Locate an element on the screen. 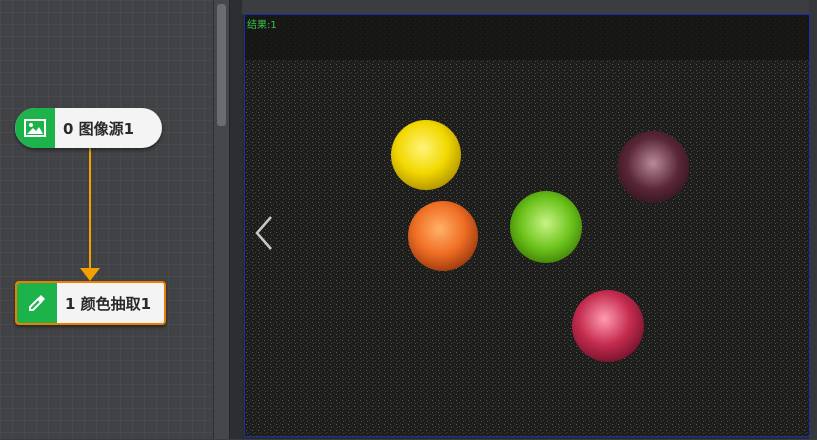 This screenshot has height=440, width=817. node-color-extract: 1 颜色抽取1 is located at coordinates (90, 303).